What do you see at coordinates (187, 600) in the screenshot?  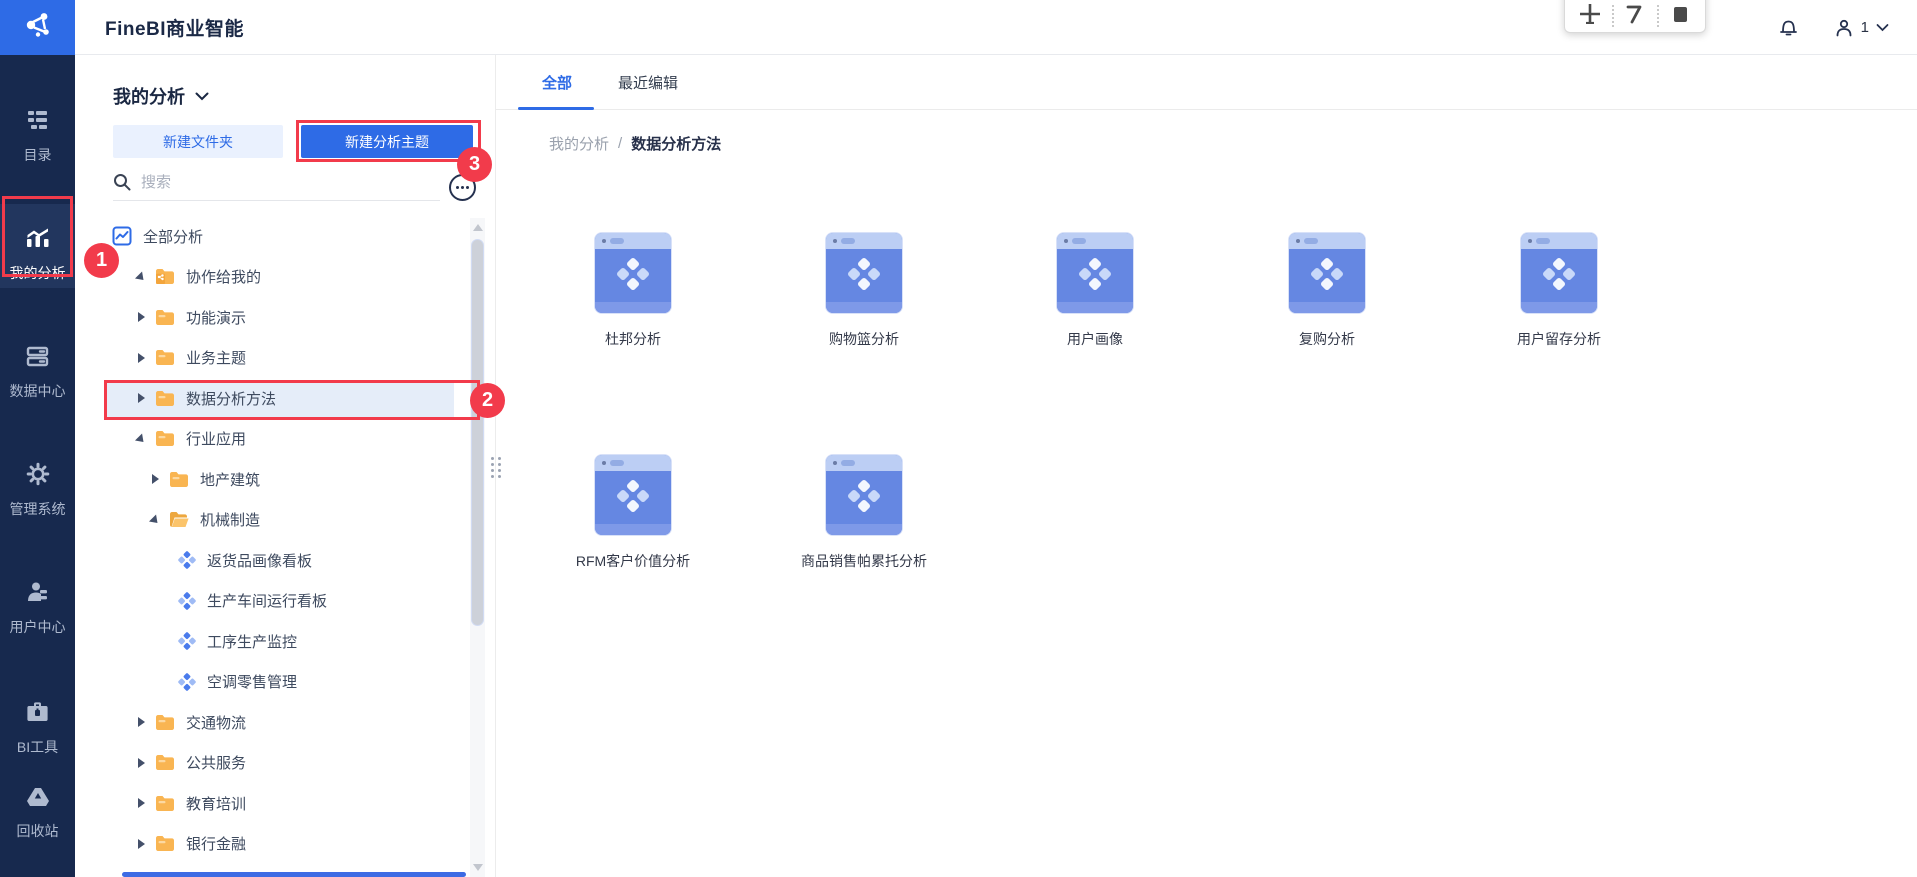 I see `theme-icon` at bounding box center [187, 600].